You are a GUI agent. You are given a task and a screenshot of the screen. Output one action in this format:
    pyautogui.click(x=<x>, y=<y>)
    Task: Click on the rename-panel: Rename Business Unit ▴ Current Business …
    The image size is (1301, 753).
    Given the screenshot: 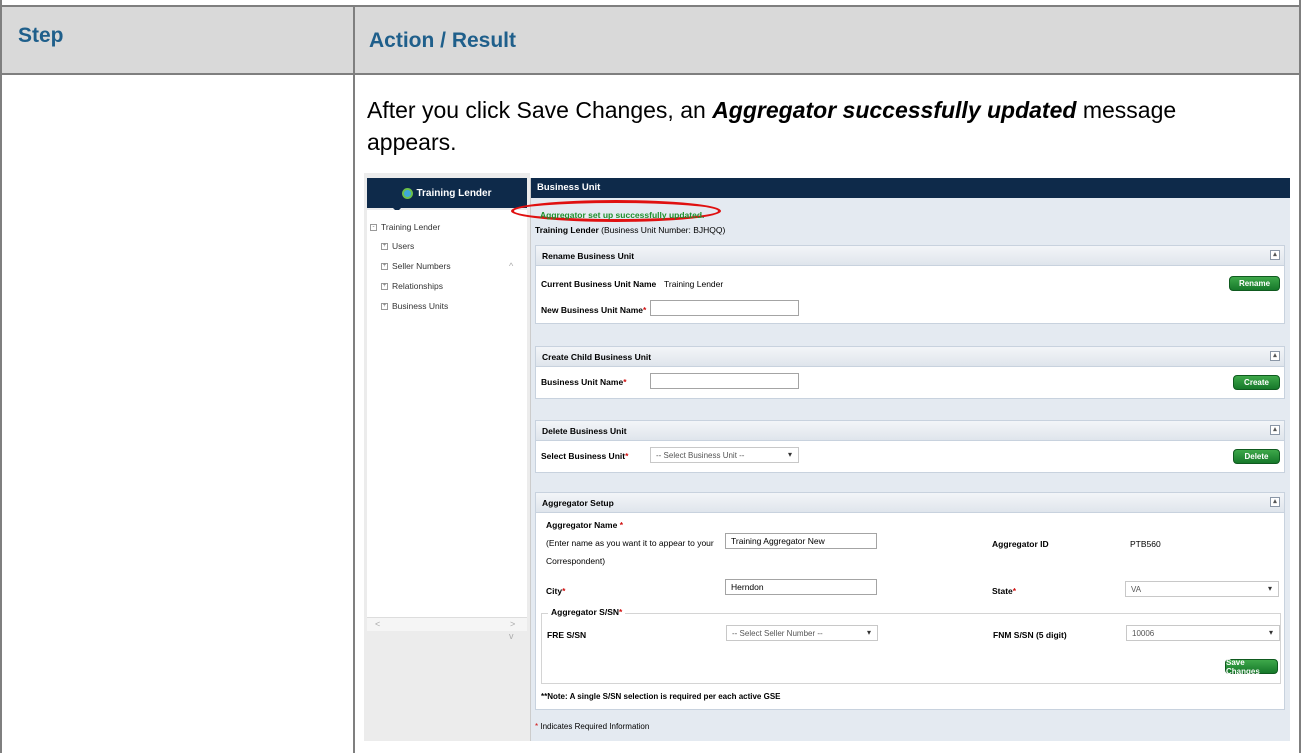 What is the action you would take?
    pyautogui.click(x=910, y=284)
    